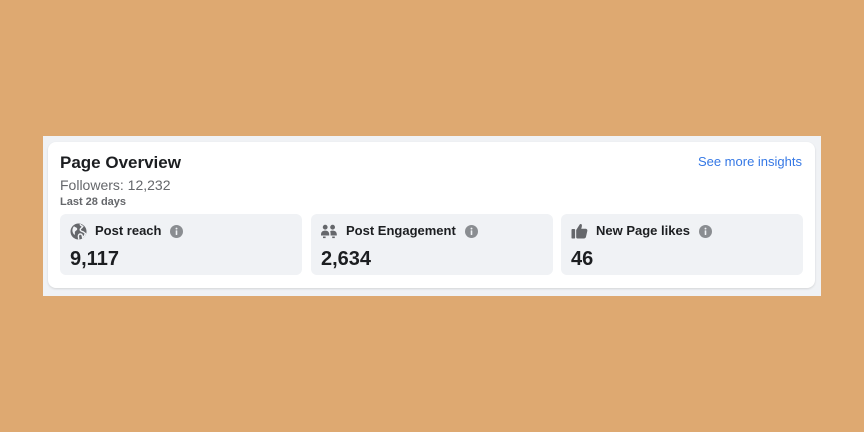 Image resolution: width=864 pixels, height=432 pixels. I want to click on metric-tile-post-engagement: Post Engagement 2,634, so click(432, 244).